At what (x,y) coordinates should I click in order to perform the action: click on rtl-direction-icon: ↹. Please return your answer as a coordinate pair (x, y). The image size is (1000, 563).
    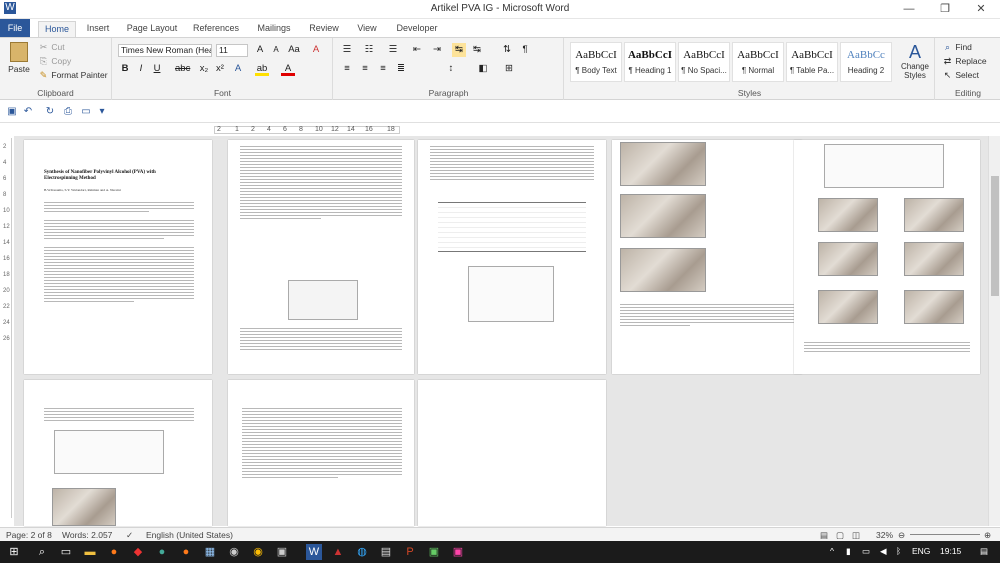
    Looking at the image, I should click on (477, 50).